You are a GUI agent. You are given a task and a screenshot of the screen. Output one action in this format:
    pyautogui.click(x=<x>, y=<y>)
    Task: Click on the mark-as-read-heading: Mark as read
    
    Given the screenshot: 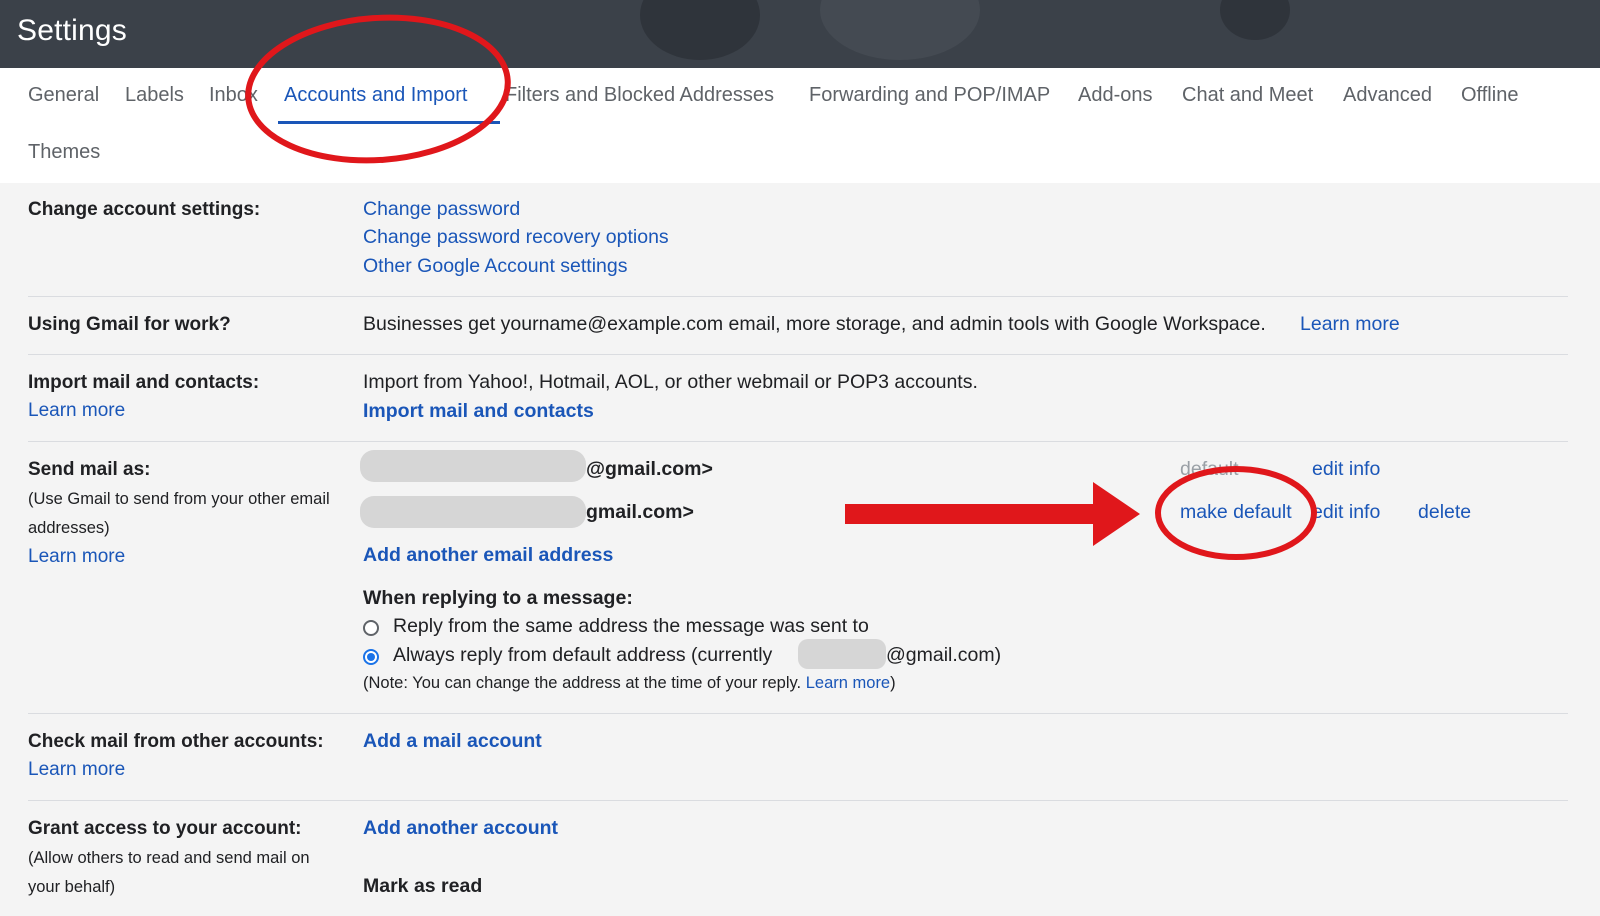 What is the action you would take?
    pyautogui.click(x=423, y=886)
    